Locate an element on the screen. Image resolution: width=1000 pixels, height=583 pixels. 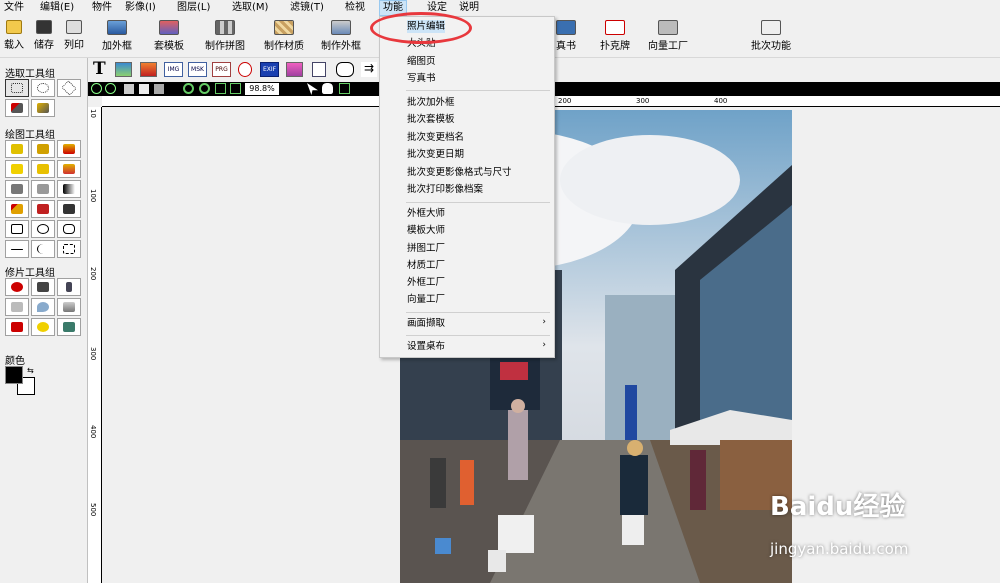
menu-item-frame-master: 外框大师 is located at coordinates (426, 213).